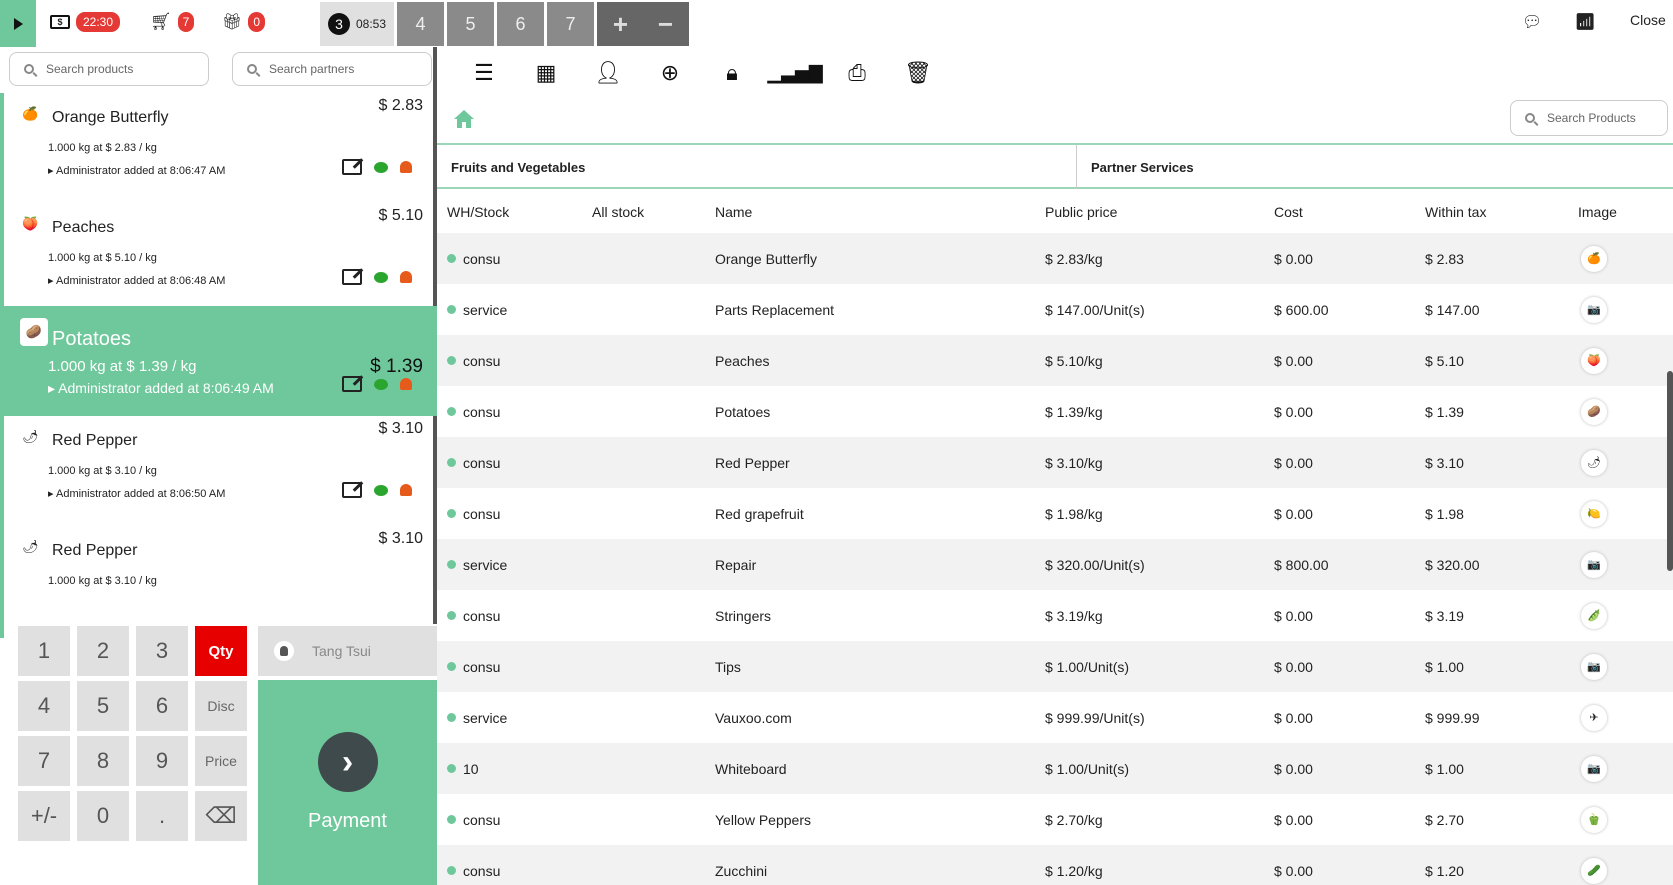  I want to click on add-user-icon: 👤︎, so click(608, 73).